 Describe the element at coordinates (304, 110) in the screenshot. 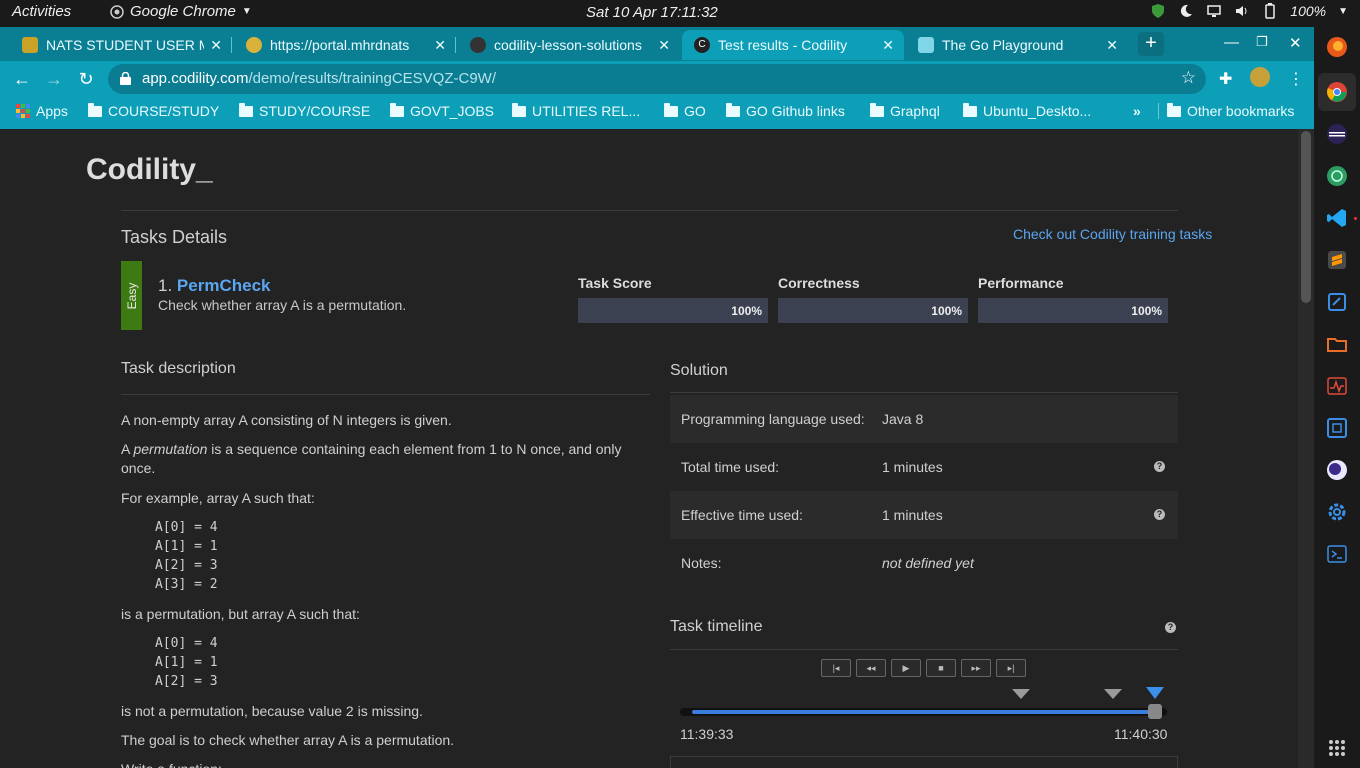

I see `bookmark-folder: STUDY/COURSE` at that location.